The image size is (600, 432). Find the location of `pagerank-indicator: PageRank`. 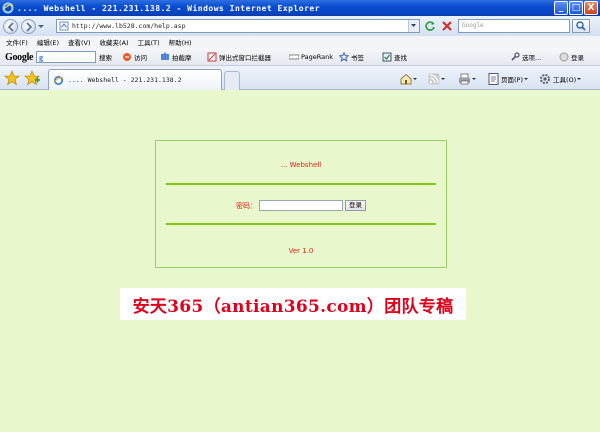

pagerank-indicator: PageRank is located at coordinates (311, 57).